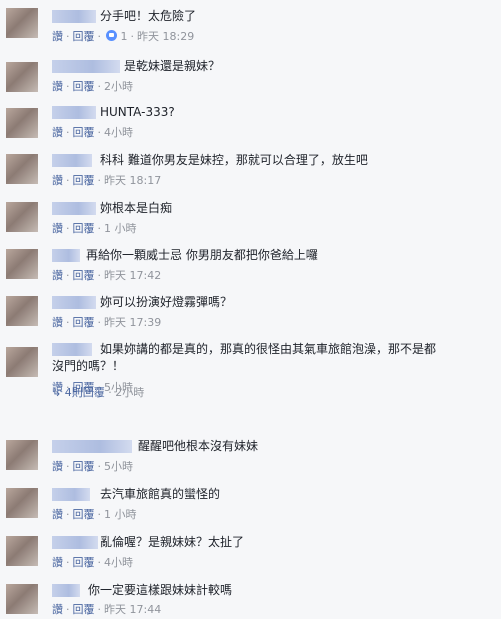 The width and height of the screenshot is (501, 619). Describe the element at coordinates (160, 590) in the screenshot. I see `comment-text: 你一定要這樣跟妹妹計較嗎` at that location.